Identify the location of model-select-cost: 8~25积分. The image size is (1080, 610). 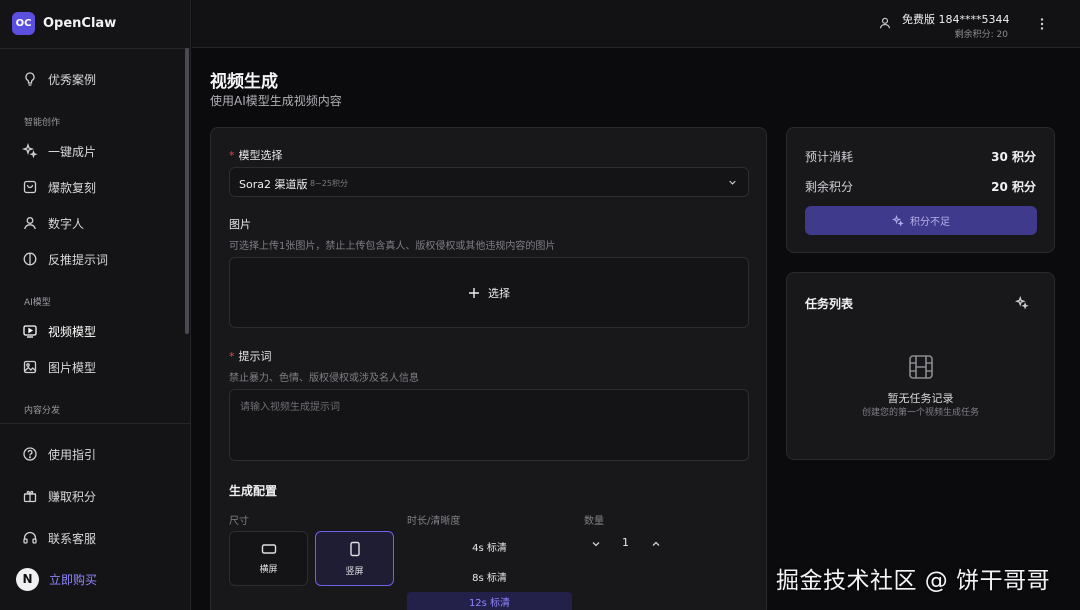
(329, 183).